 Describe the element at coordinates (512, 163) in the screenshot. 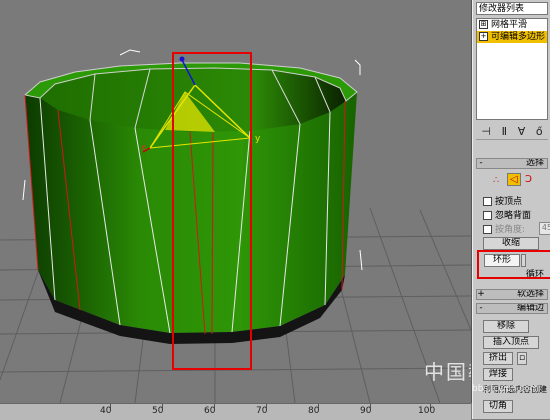

I see `rollout-selection: - 选择` at that location.